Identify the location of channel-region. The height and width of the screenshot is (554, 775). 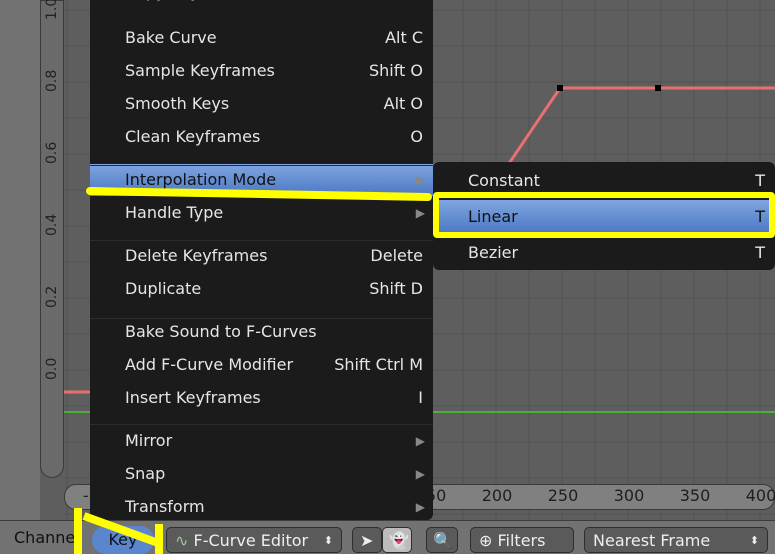
(20, 260).